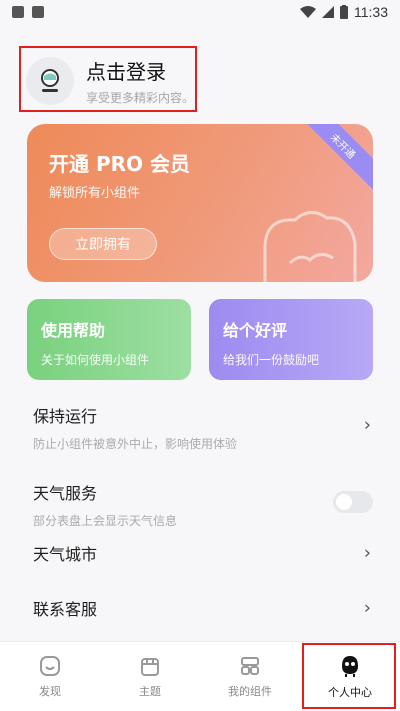 The width and height of the screenshot is (400, 711). I want to click on help-title: 使用帮助, so click(73, 330).